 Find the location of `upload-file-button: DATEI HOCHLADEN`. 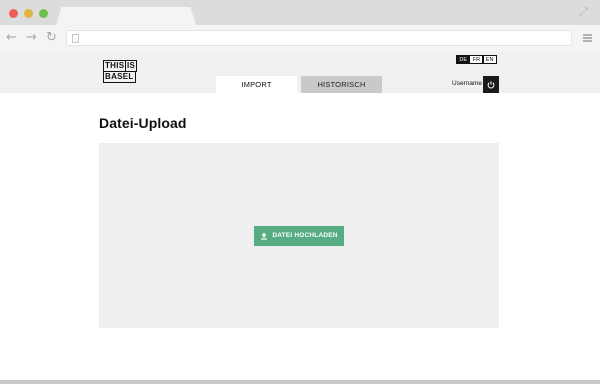

upload-file-button: DATEI HOCHLADEN is located at coordinates (299, 236).